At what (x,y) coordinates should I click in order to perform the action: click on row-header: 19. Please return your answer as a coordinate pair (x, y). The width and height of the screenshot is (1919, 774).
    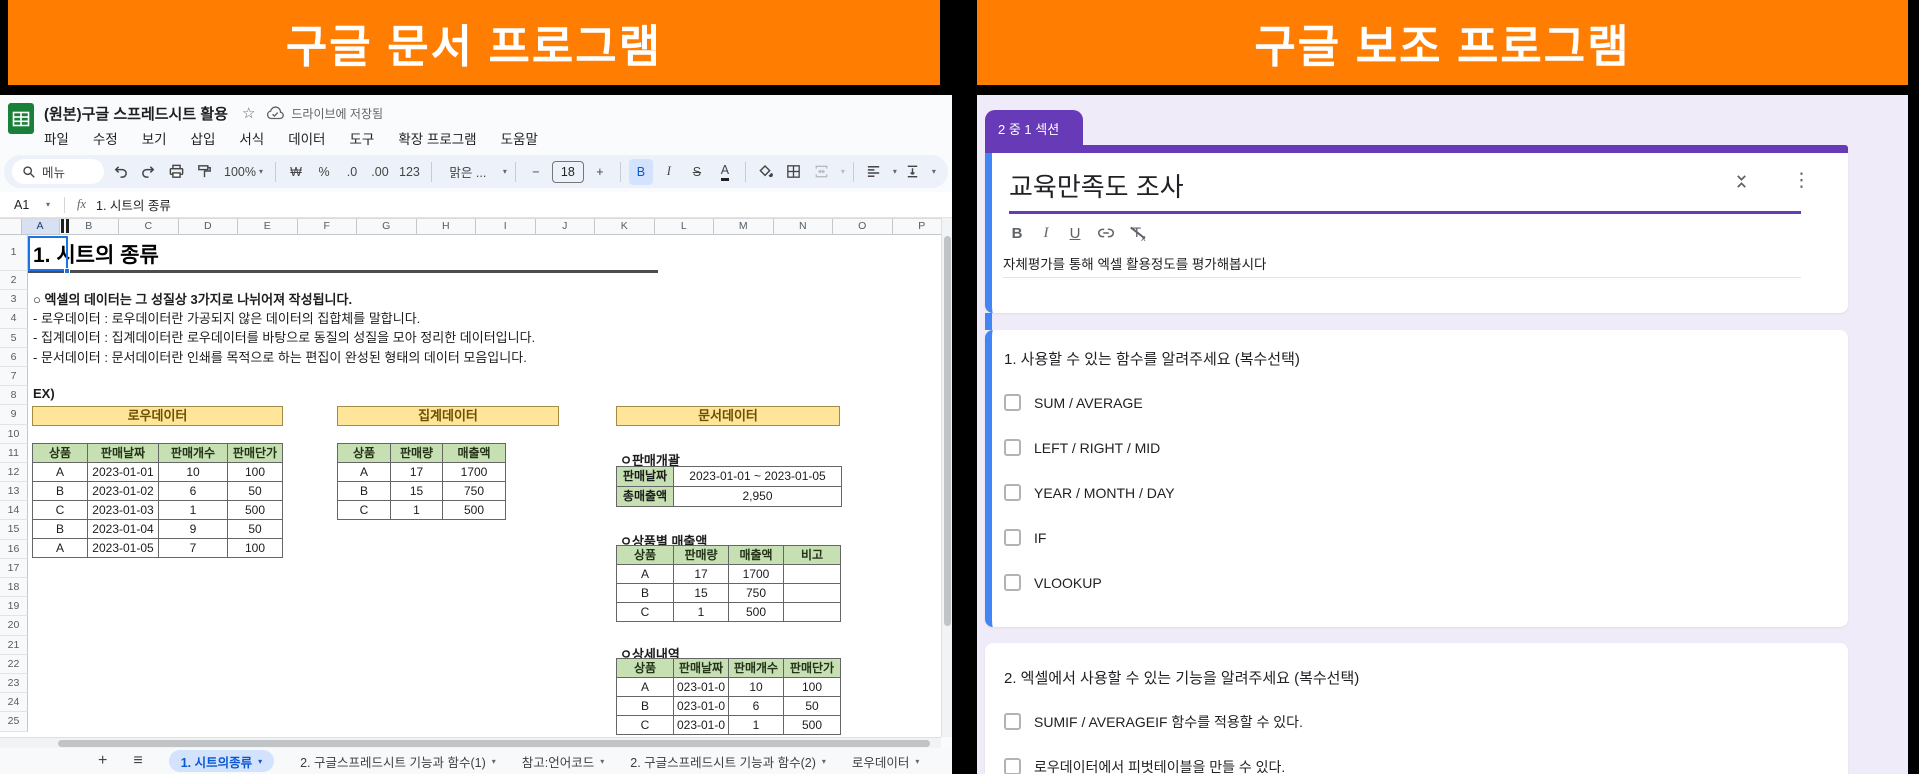
    Looking at the image, I should click on (14, 607).